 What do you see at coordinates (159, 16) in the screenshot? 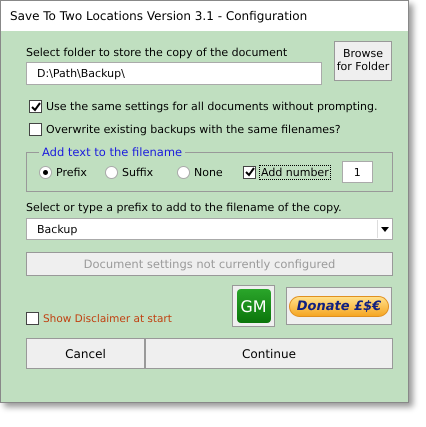
I see `window-title: Save To Two Locations Version 3.1 - Configuration` at bounding box center [159, 16].